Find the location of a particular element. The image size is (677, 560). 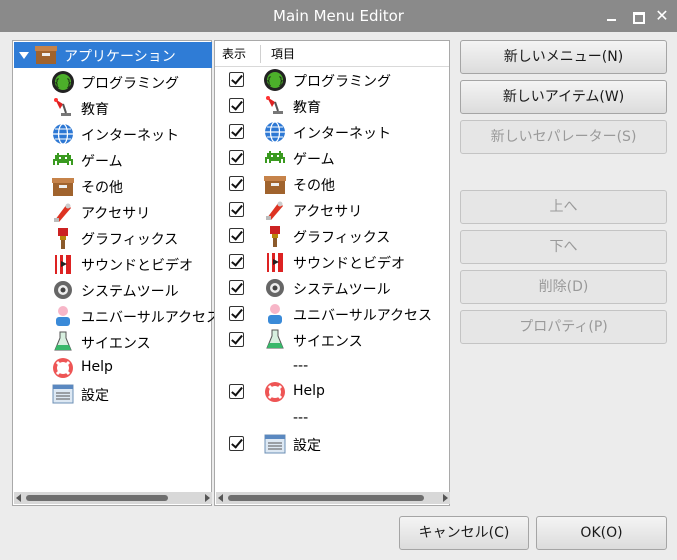

tree-hscrollbar is located at coordinates (113, 498).